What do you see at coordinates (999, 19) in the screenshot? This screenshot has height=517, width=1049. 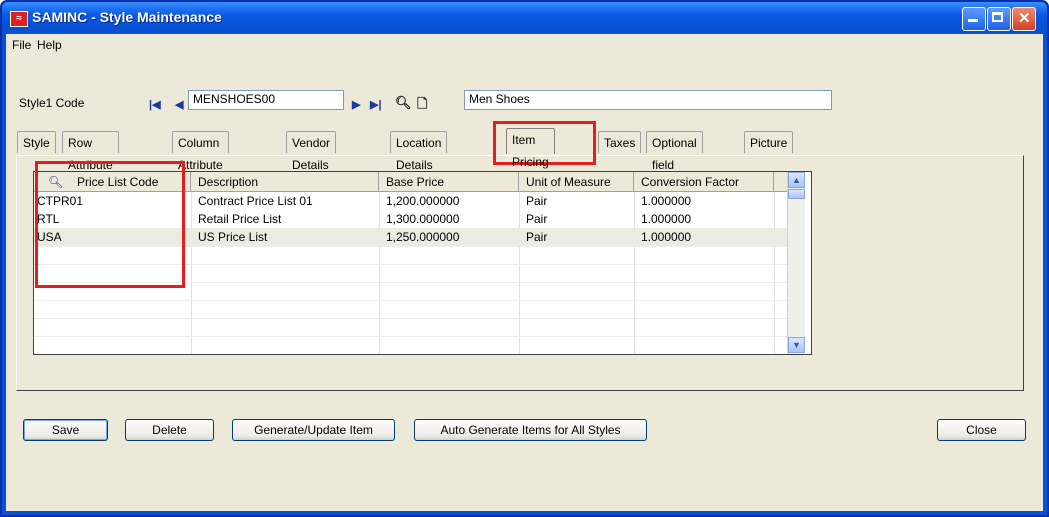 I see `maximize-button` at bounding box center [999, 19].